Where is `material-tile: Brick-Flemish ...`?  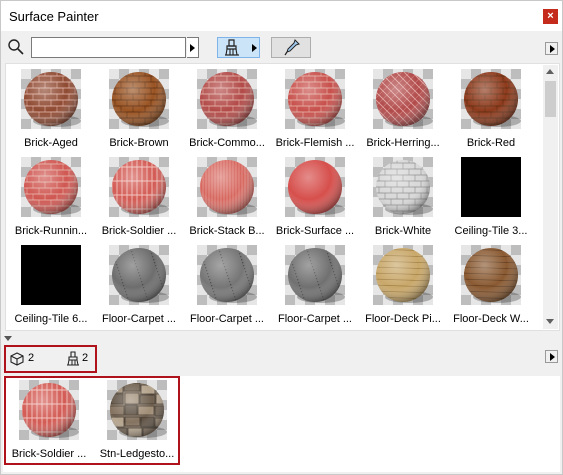
material-tile: Brick-Flemish ... is located at coordinates (314, 109).